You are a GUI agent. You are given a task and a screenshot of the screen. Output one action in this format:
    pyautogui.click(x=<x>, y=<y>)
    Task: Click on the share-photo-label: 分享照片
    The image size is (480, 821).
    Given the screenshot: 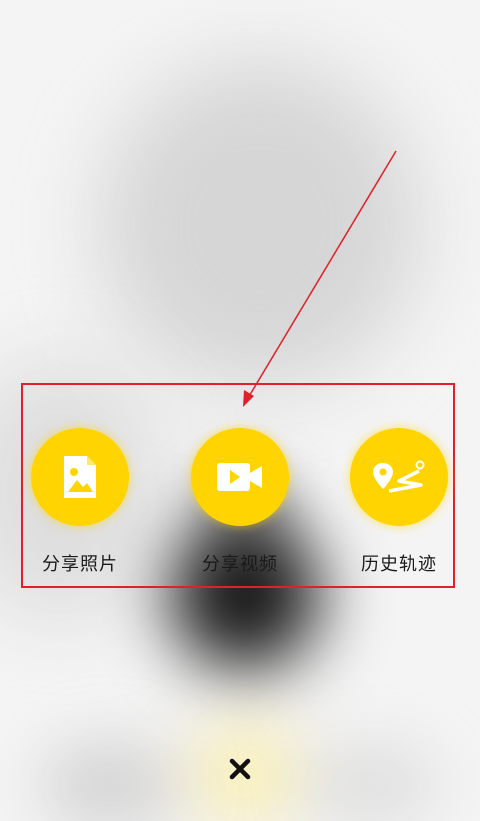 What is the action you would take?
    pyautogui.click(x=80, y=564)
    